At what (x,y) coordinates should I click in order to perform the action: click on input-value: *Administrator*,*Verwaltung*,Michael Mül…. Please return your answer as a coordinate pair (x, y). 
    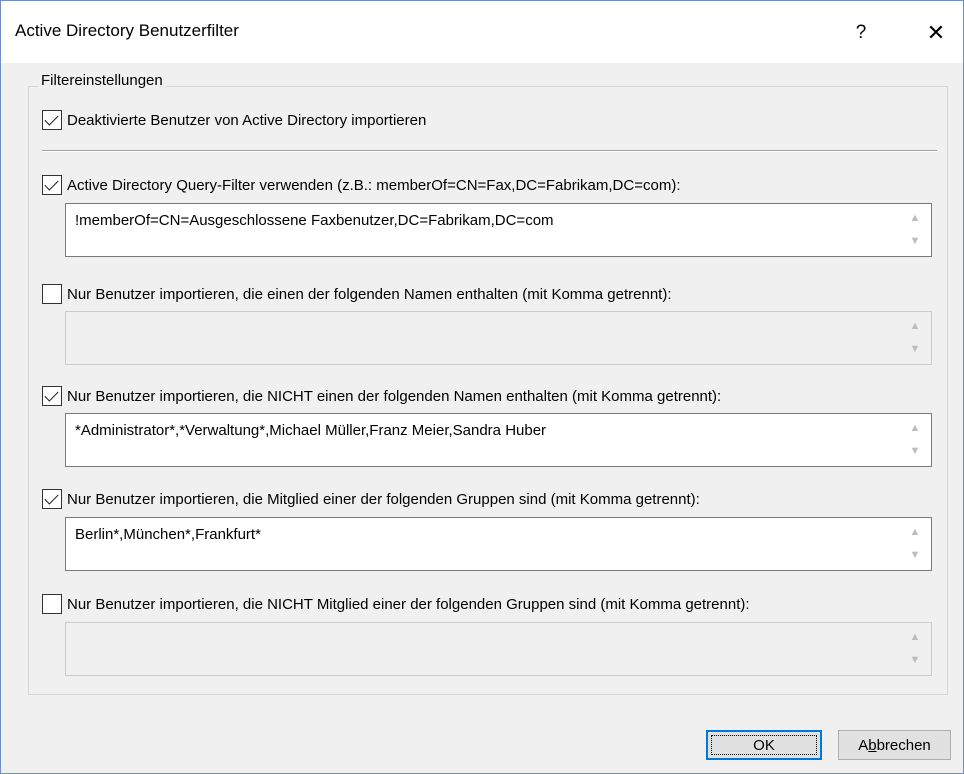
    Looking at the image, I should click on (311, 430).